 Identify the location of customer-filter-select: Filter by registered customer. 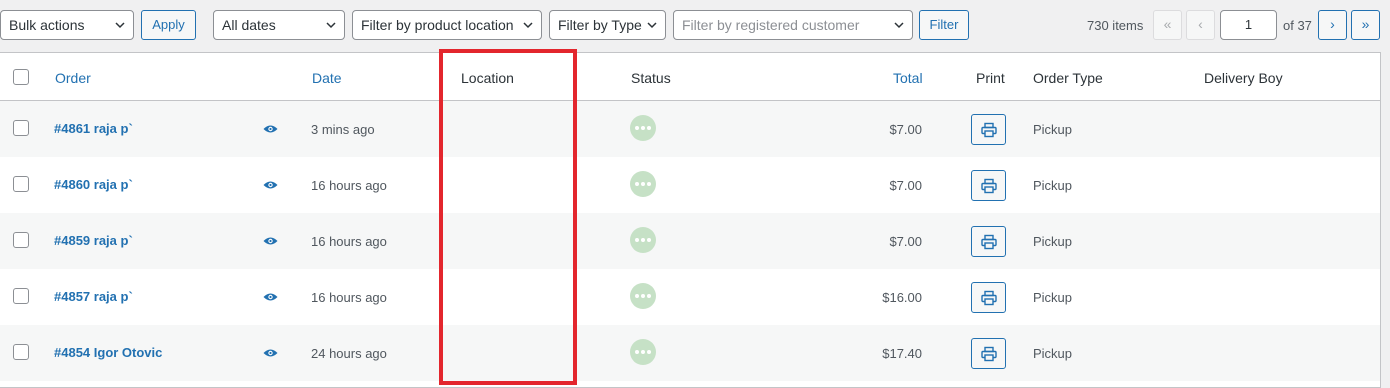
(793, 25).